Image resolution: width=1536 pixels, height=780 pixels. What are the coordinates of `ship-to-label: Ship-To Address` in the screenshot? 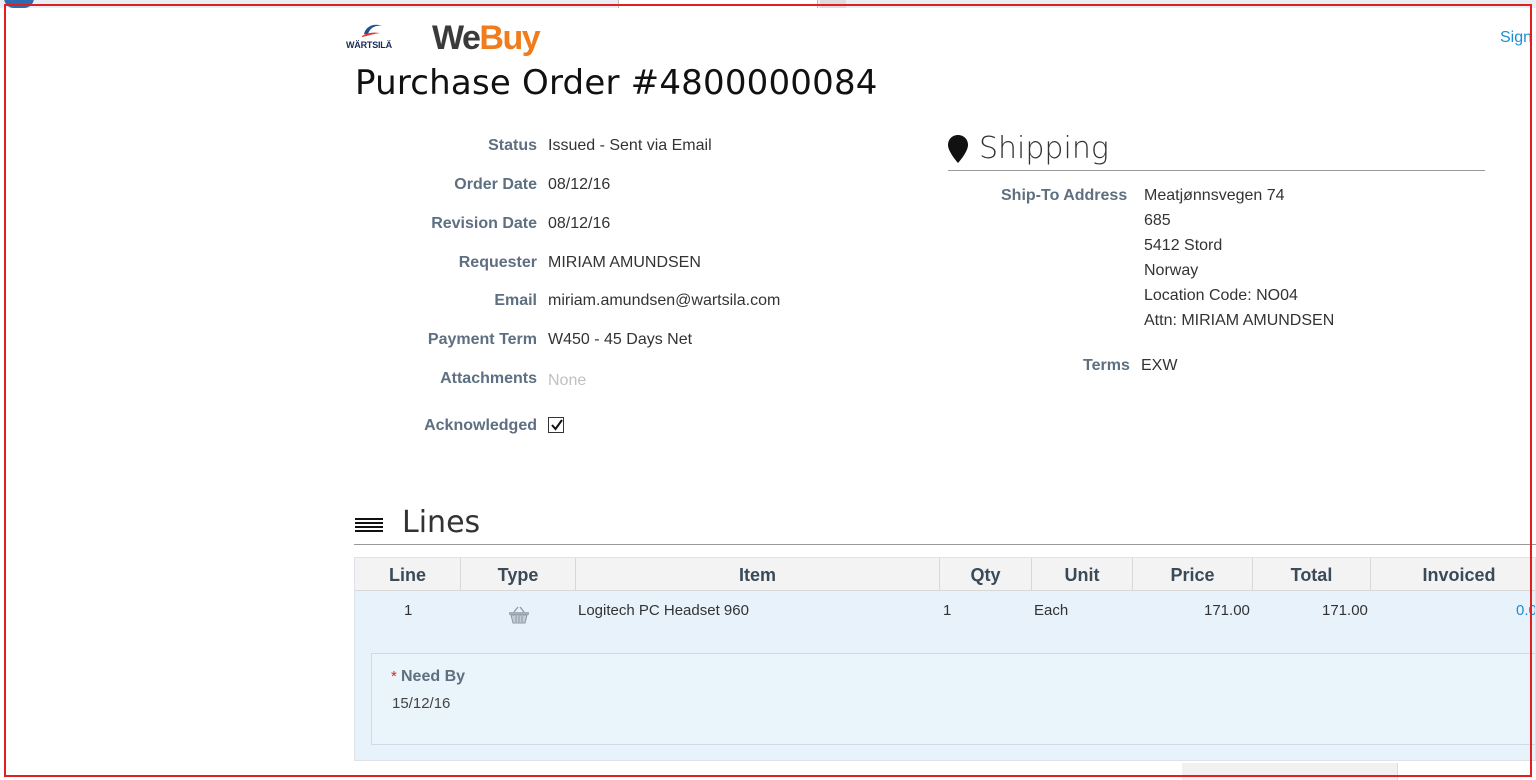 It's located at (1064, 195).